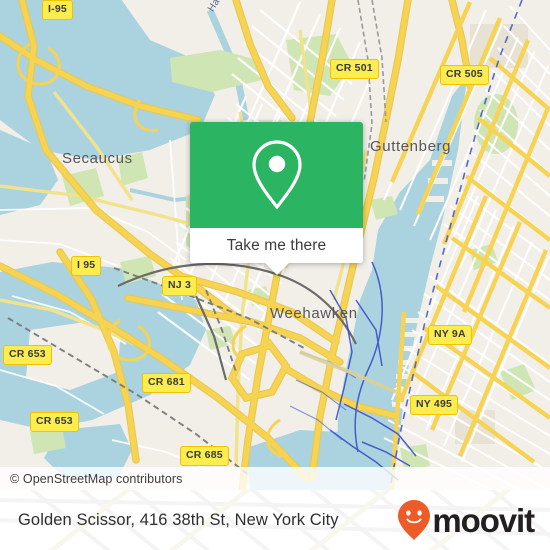  I want to click on road-shield-cr-501: CR 501, so click(354, 69).